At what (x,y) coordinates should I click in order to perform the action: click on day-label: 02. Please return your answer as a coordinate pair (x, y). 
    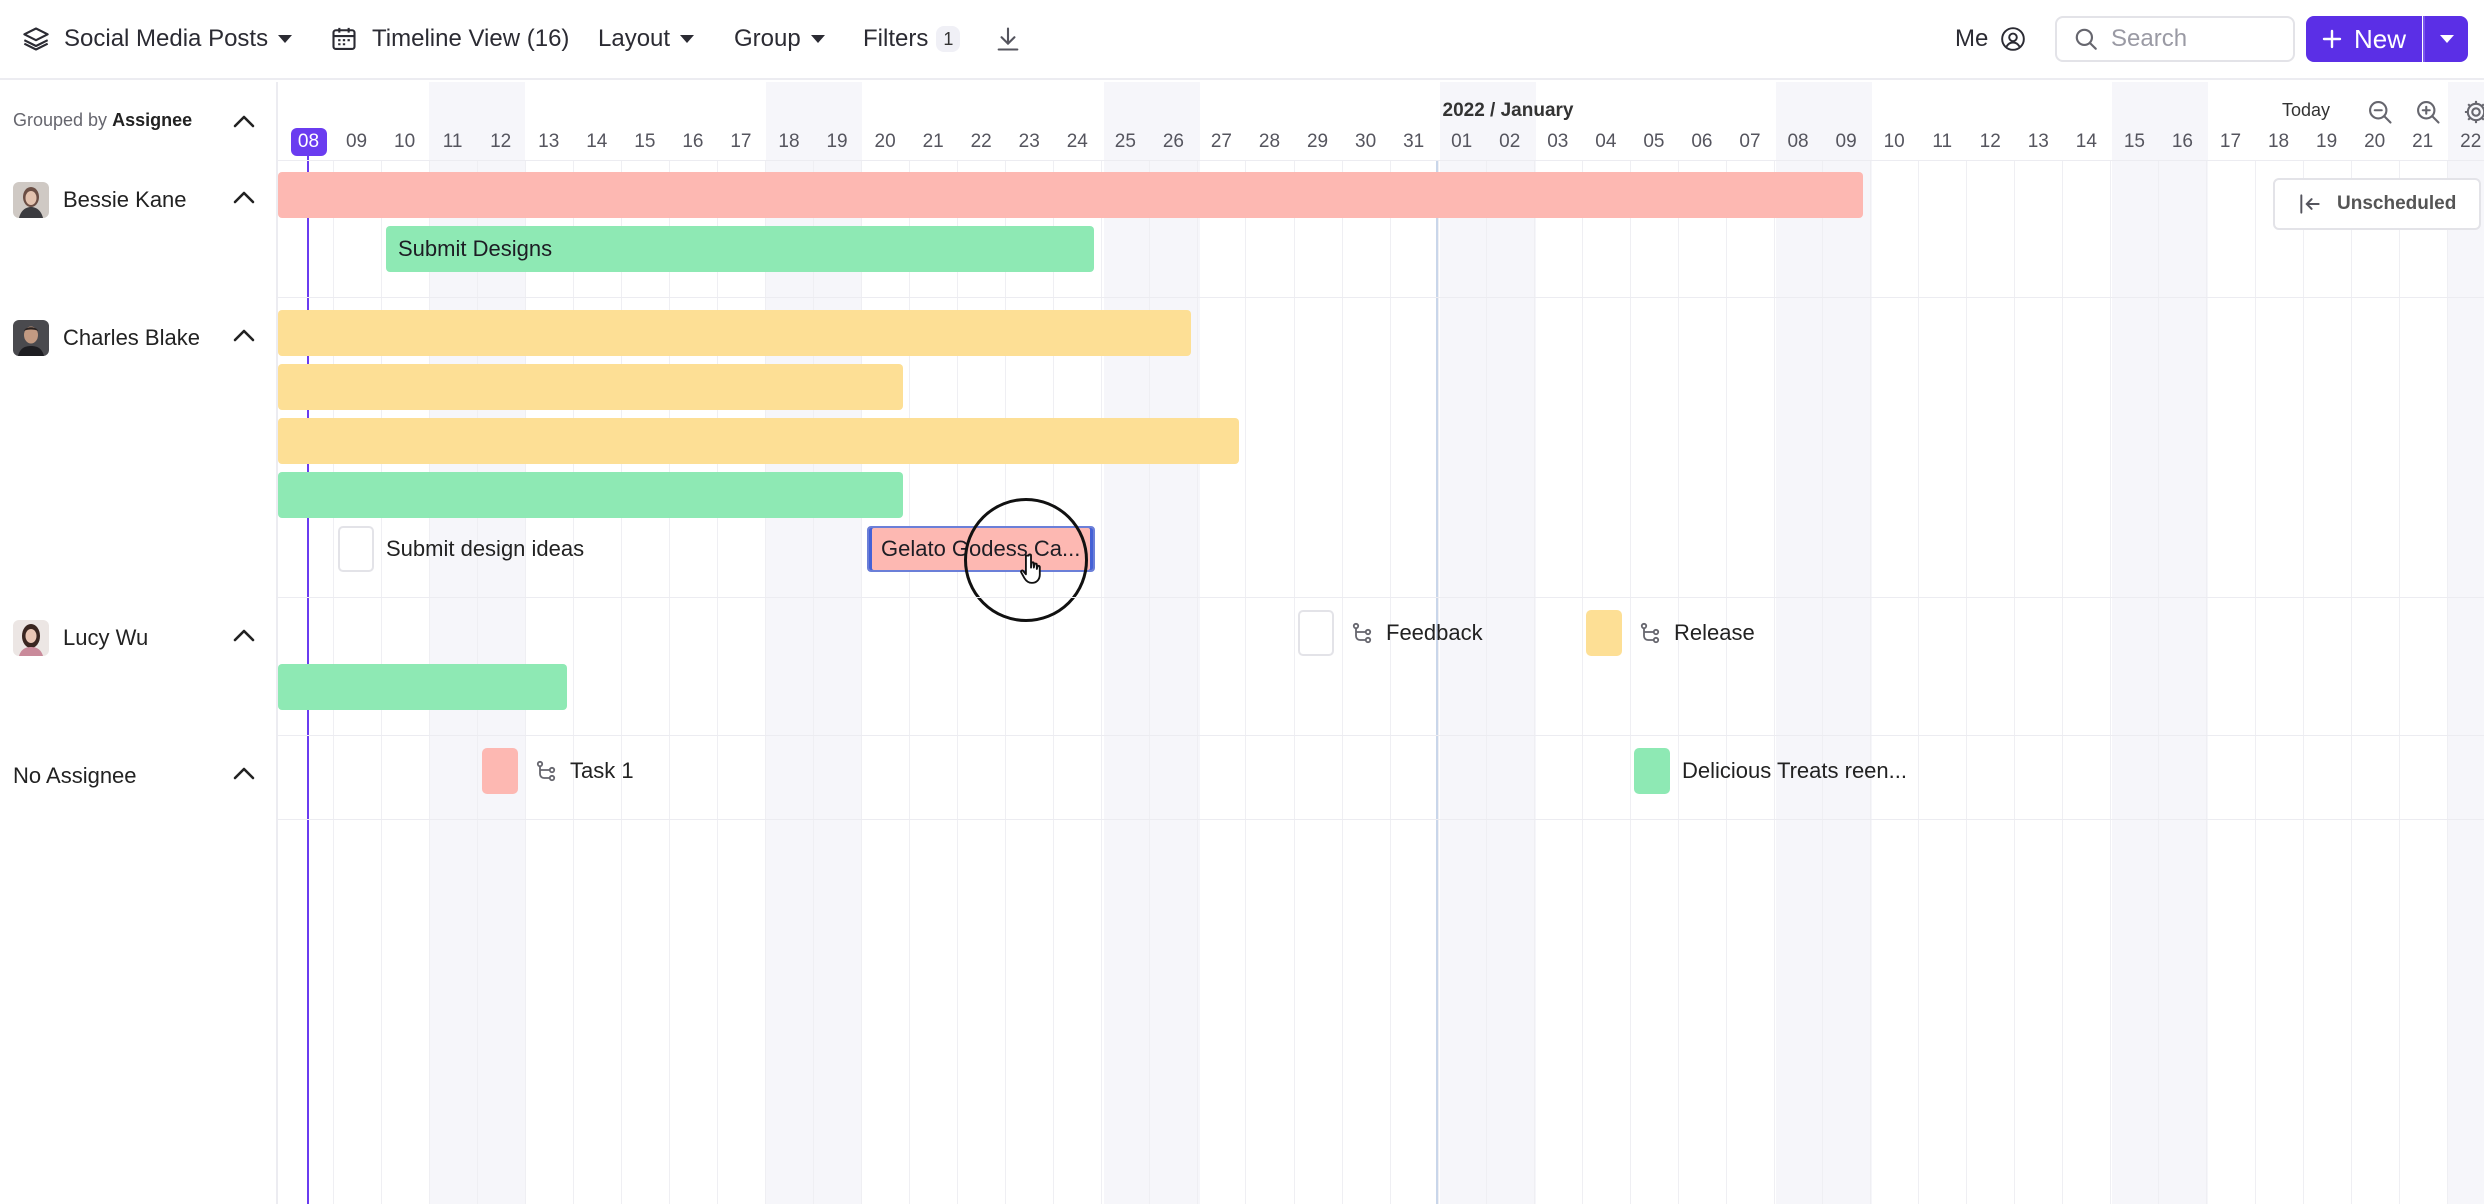
    Looking at the image, I should click on (1510, 141).